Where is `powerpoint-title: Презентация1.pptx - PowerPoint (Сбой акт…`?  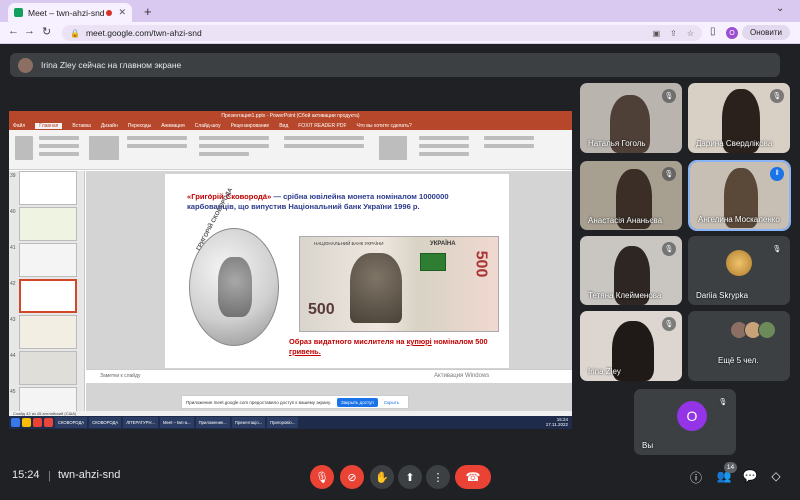
powerpoint-title: Презентация1.pptx - PowerPoint (Сбой акт… is located at coordinates (290, 116).